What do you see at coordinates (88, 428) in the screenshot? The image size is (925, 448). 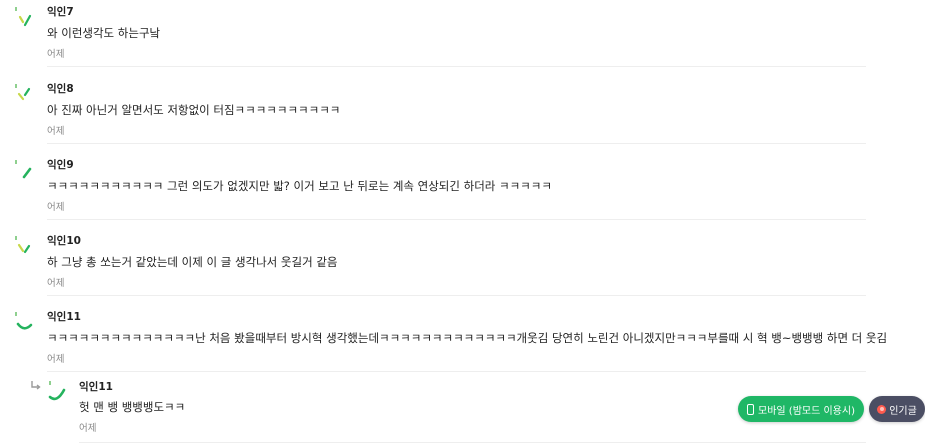 I see `reply-time: 어제` at bounding box center [88, 428].